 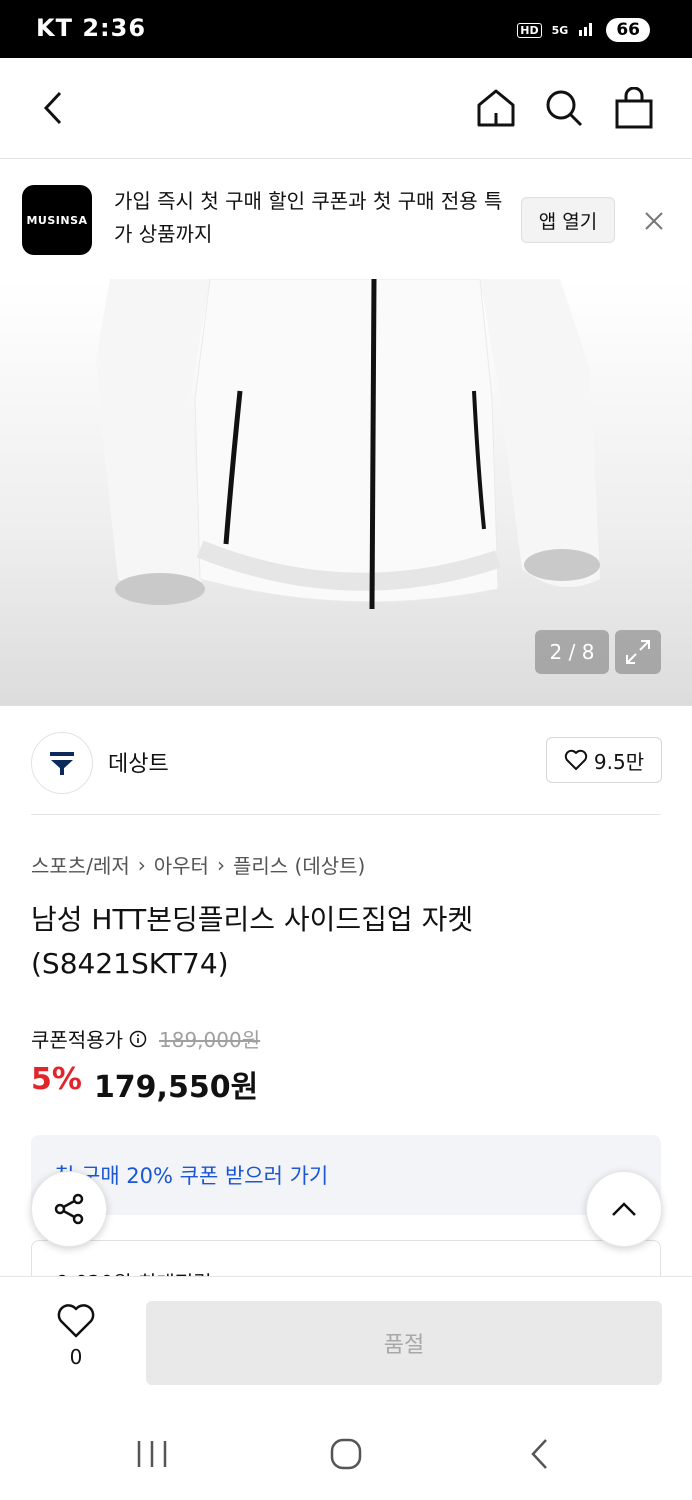 I want to click on system-nav-bar, so click(x=346, y=1453).